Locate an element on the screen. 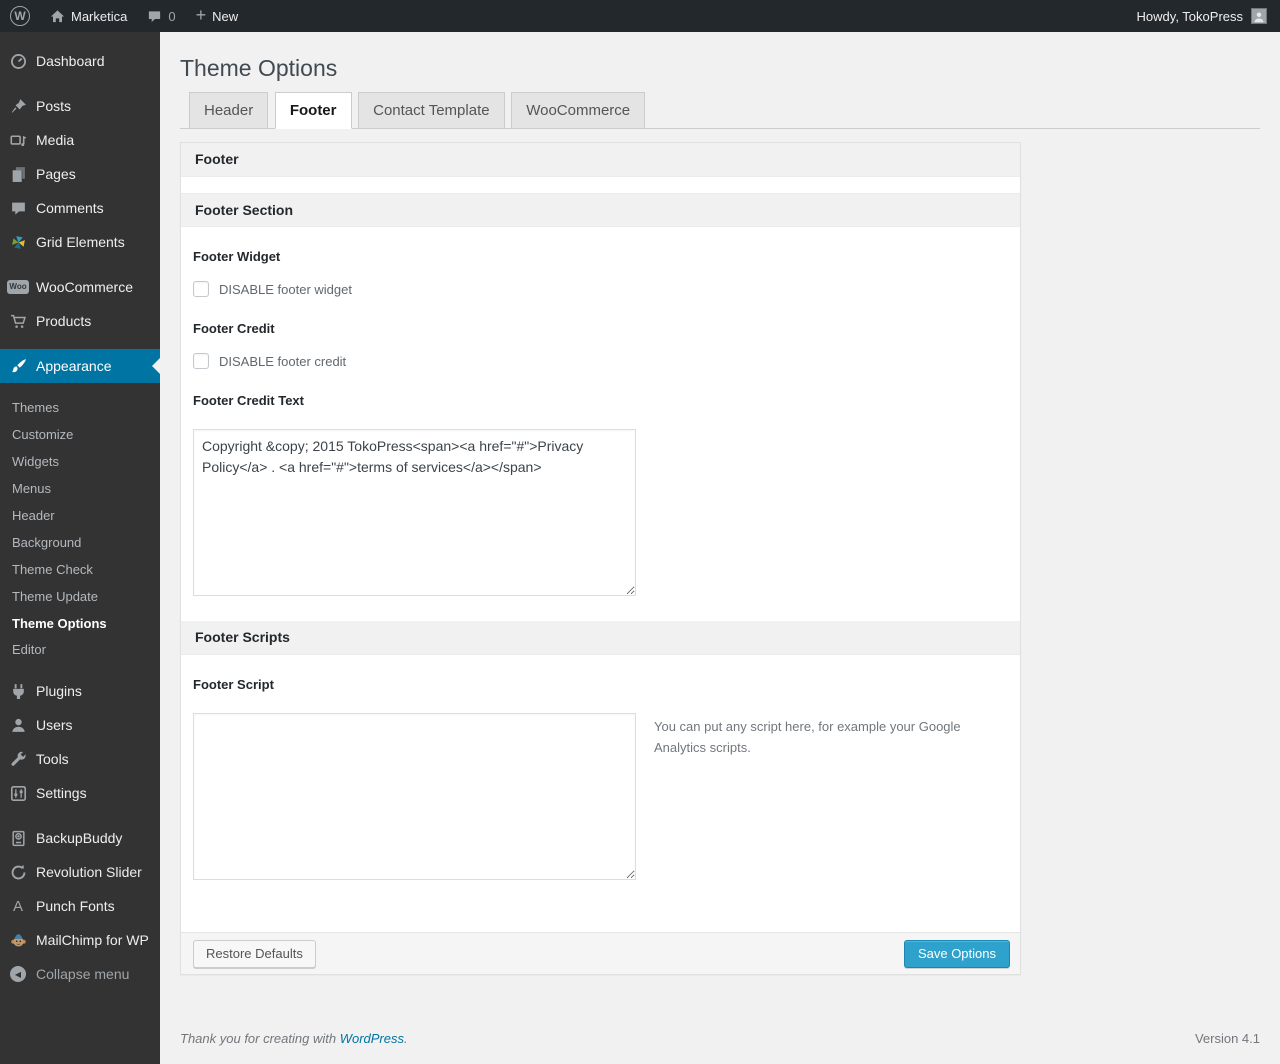 Image resolution: width=1280 pixels, height=1064 pixels. comments-count: 0 is located at coordinates (172, 16).